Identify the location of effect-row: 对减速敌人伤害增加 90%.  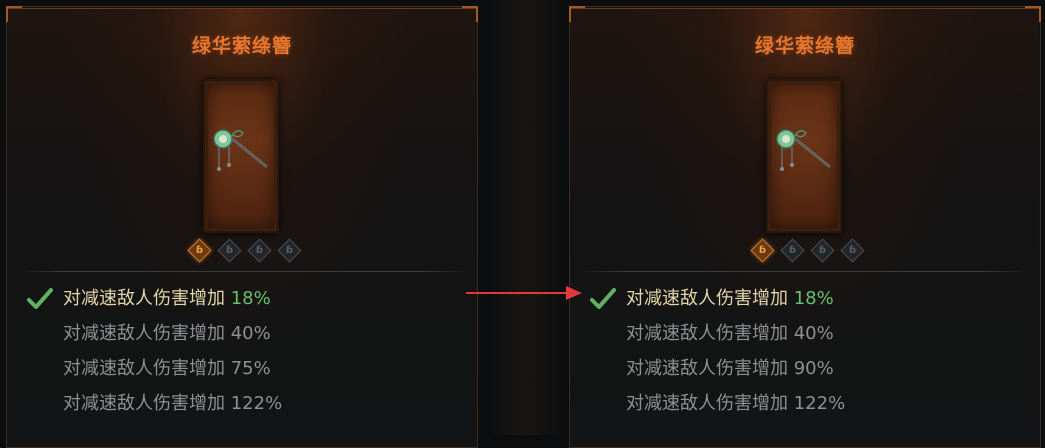
(805, 374).